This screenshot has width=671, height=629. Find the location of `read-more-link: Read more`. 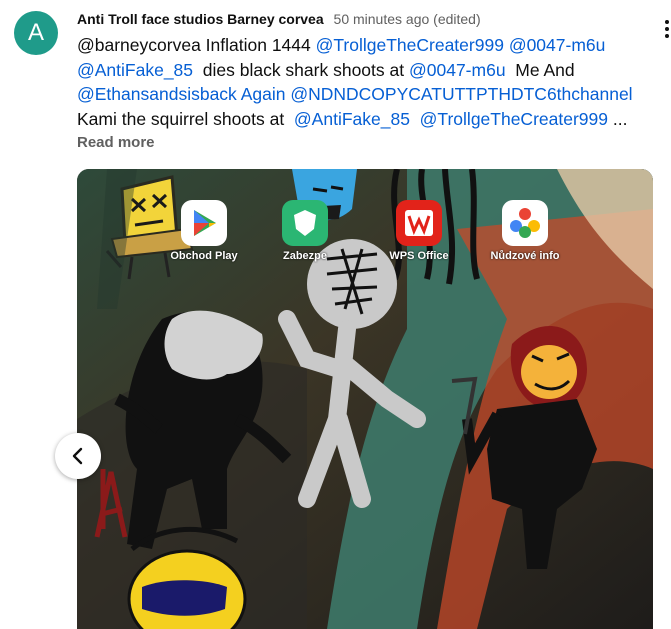

read-more-link: Read more is located at coordinates (116, 142).